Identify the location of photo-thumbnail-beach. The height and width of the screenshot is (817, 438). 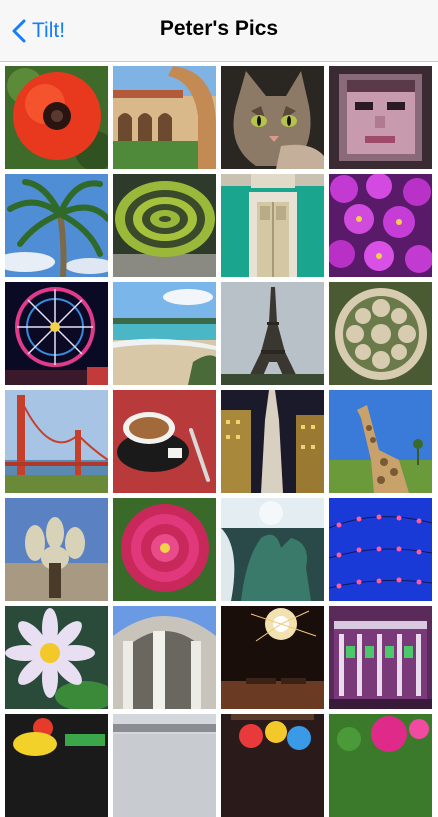
(164, 333).